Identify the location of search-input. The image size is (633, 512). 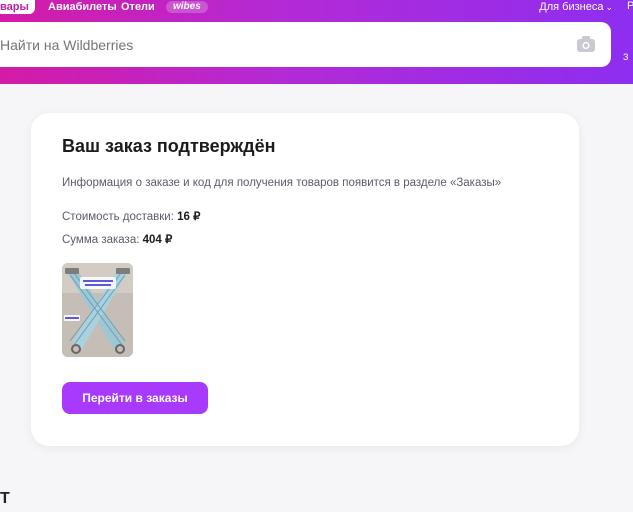
(261, 45).